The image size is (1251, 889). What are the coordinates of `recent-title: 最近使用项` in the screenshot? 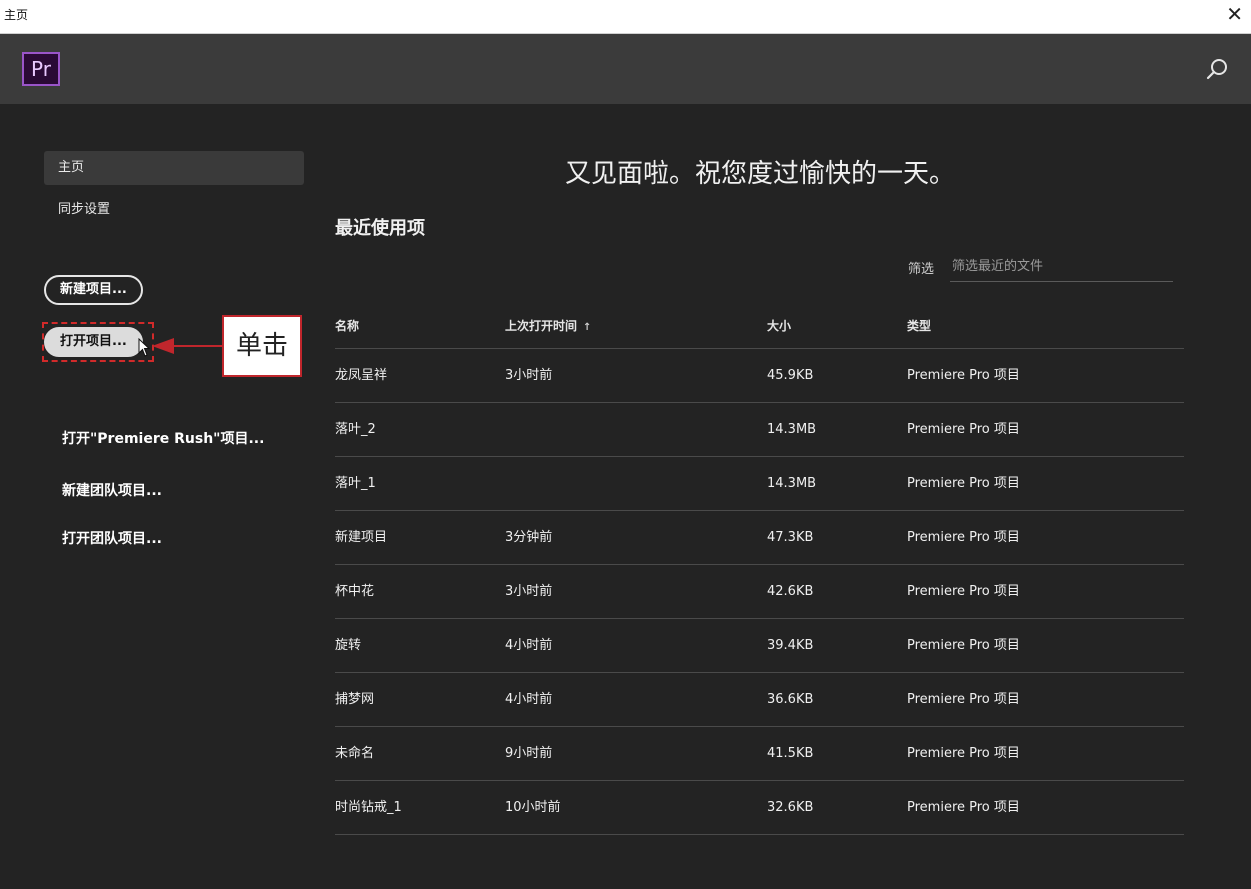 It's located at (380, 228).